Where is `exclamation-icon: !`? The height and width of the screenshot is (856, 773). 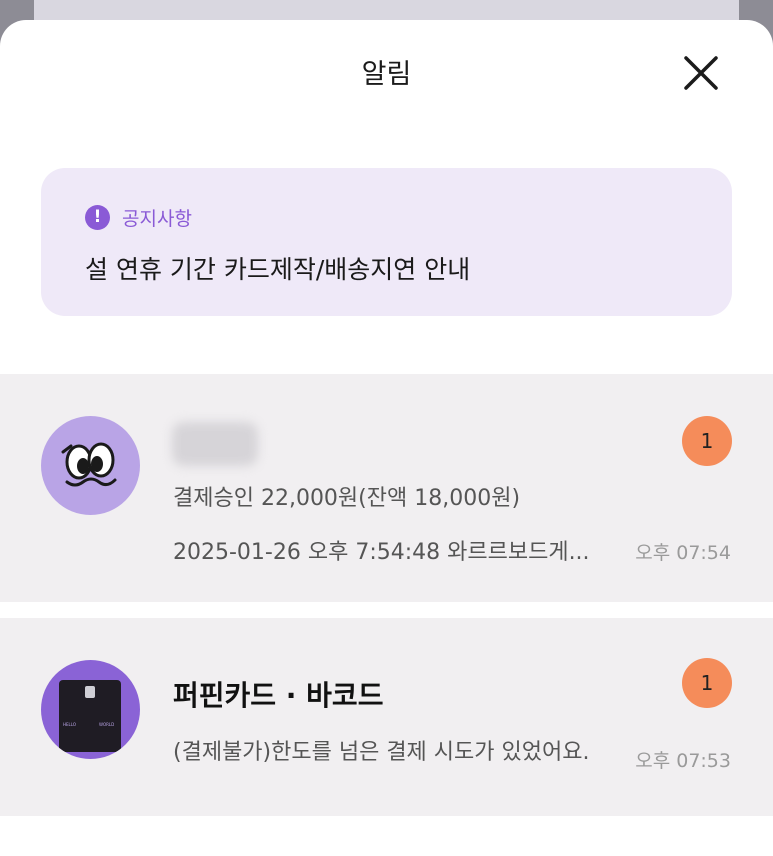
exclamation-icon: ! is located at coordinates (97, 217).